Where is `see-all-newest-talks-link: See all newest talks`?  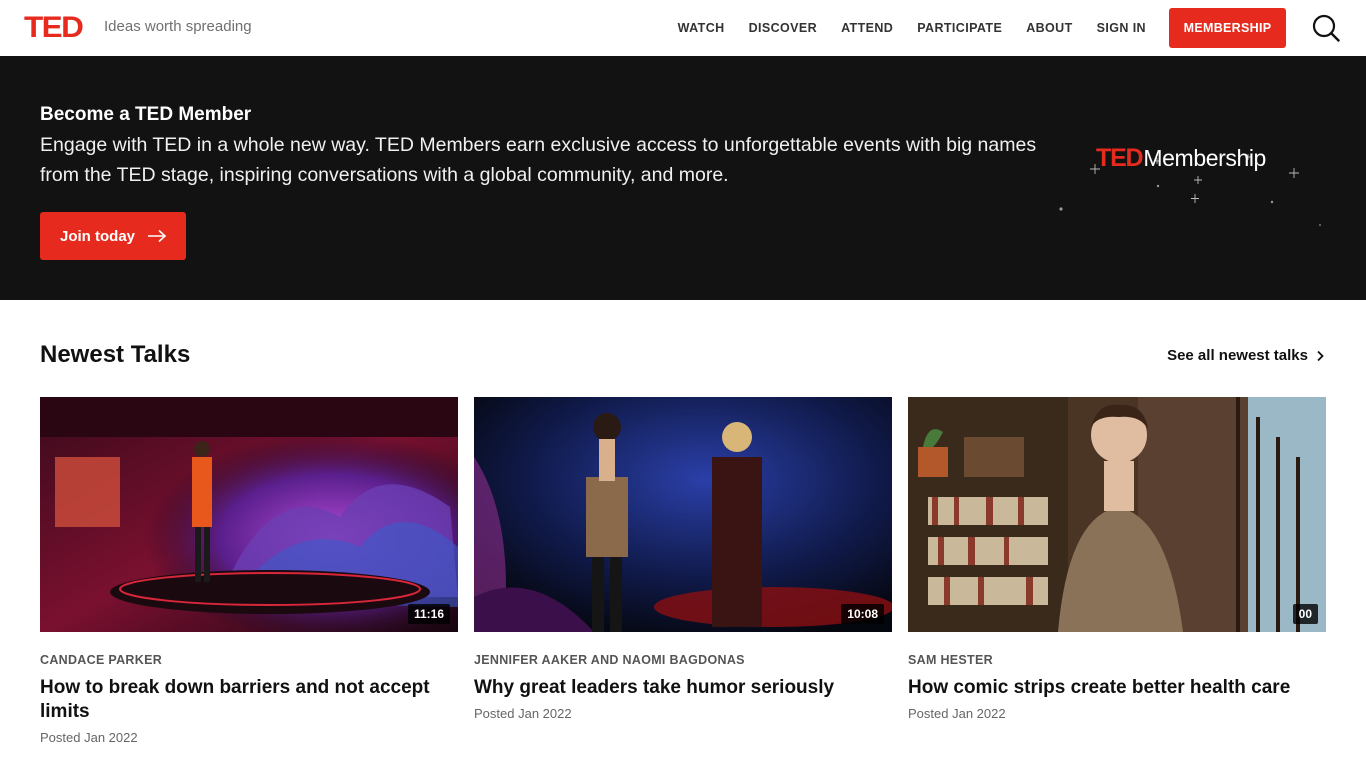 see-all-newest-talks-link: See all newest talks is located at coordinates (1245, 355).